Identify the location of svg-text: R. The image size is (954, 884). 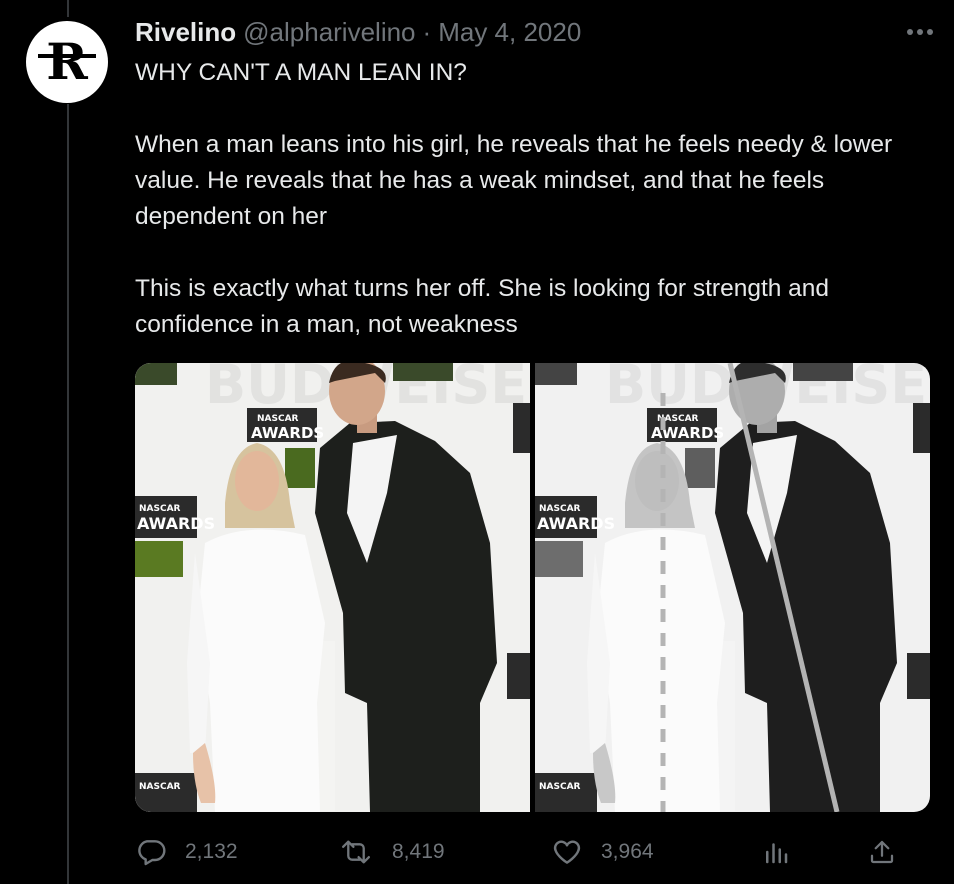
(67, 62).